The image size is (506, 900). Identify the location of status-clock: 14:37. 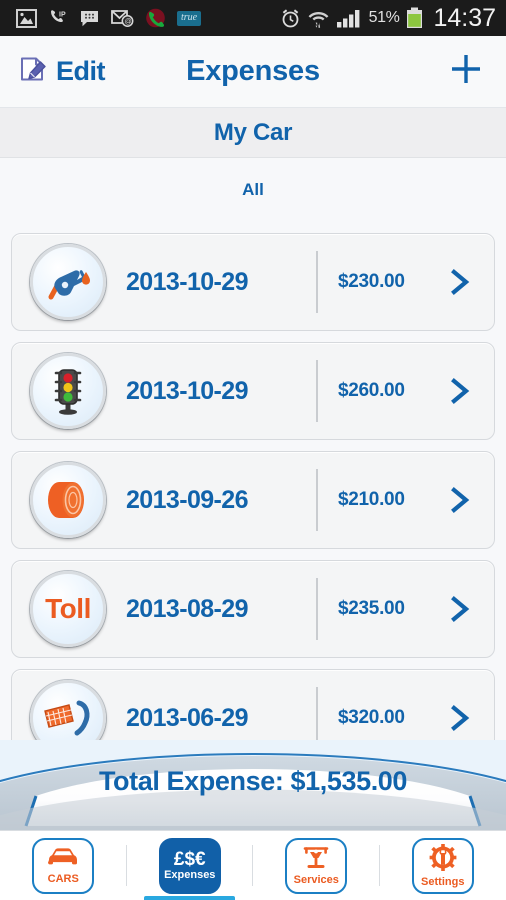
(464, 17).